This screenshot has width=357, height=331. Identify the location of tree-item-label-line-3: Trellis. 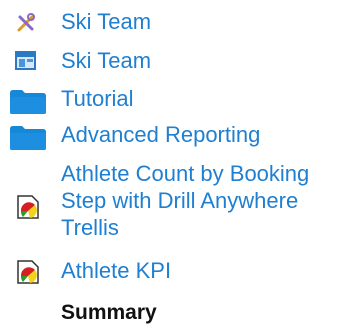
(90, 227).